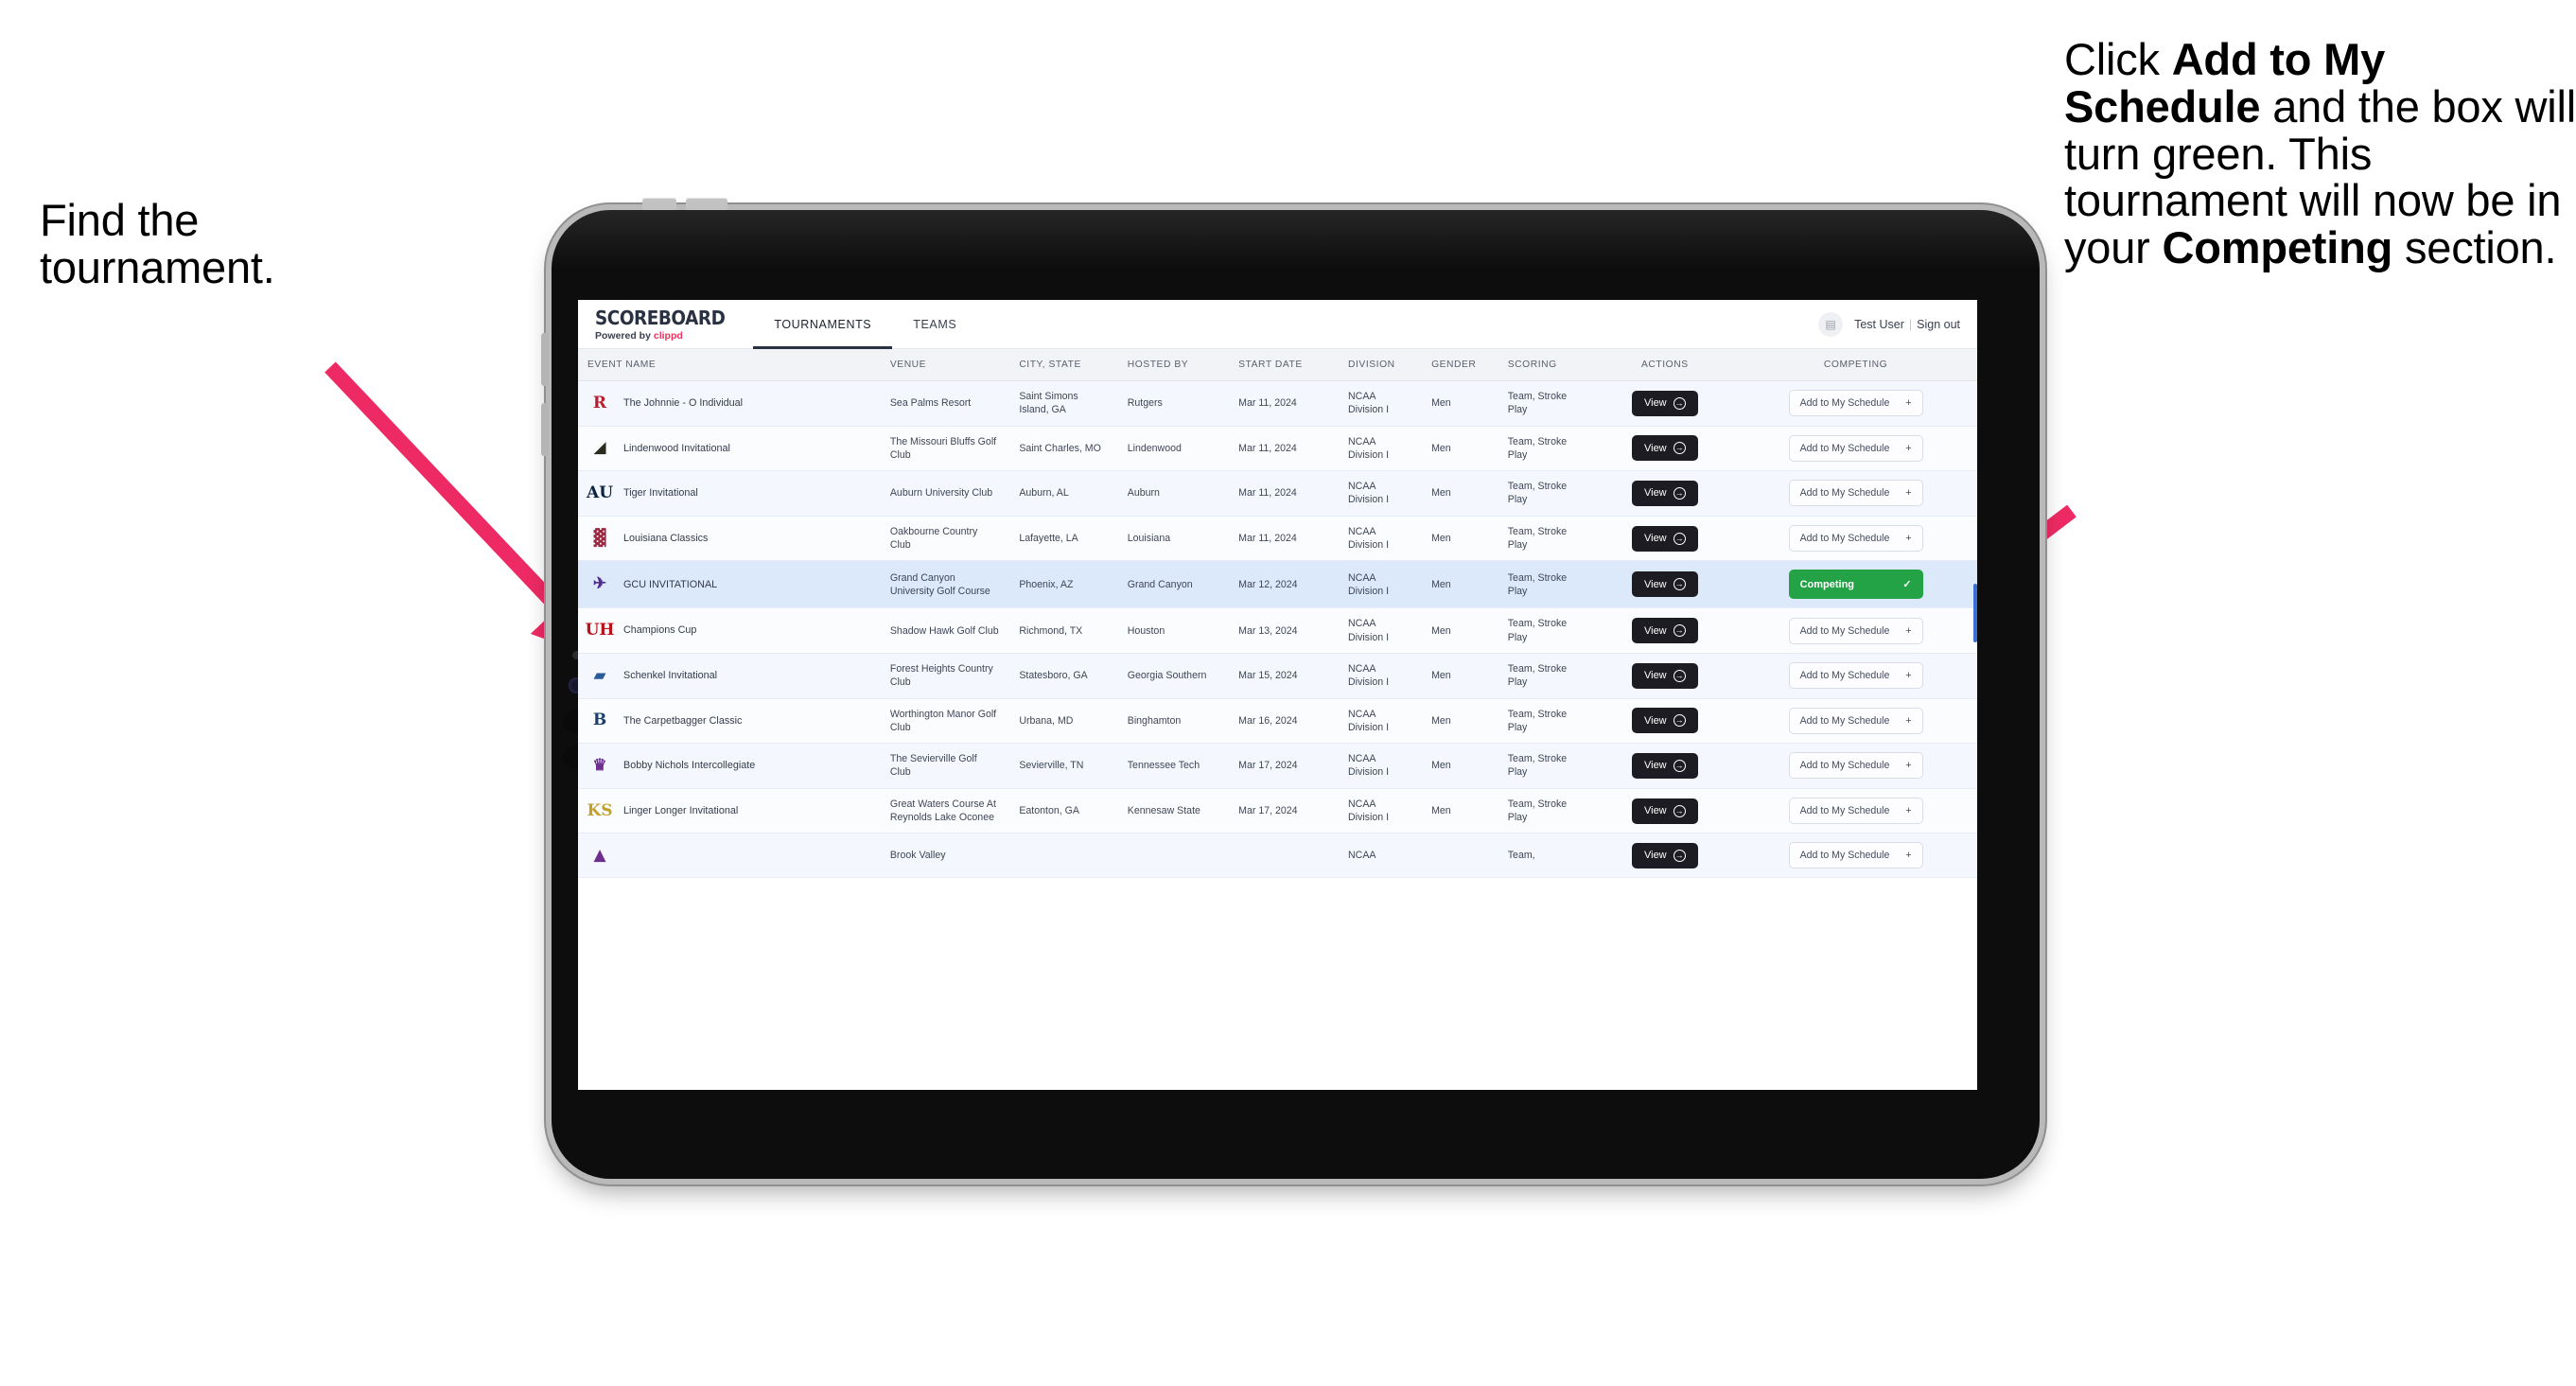  Describe the element at coordinates (945, 365) in the screenshot. I see `col-venue: VENUE` at that location.